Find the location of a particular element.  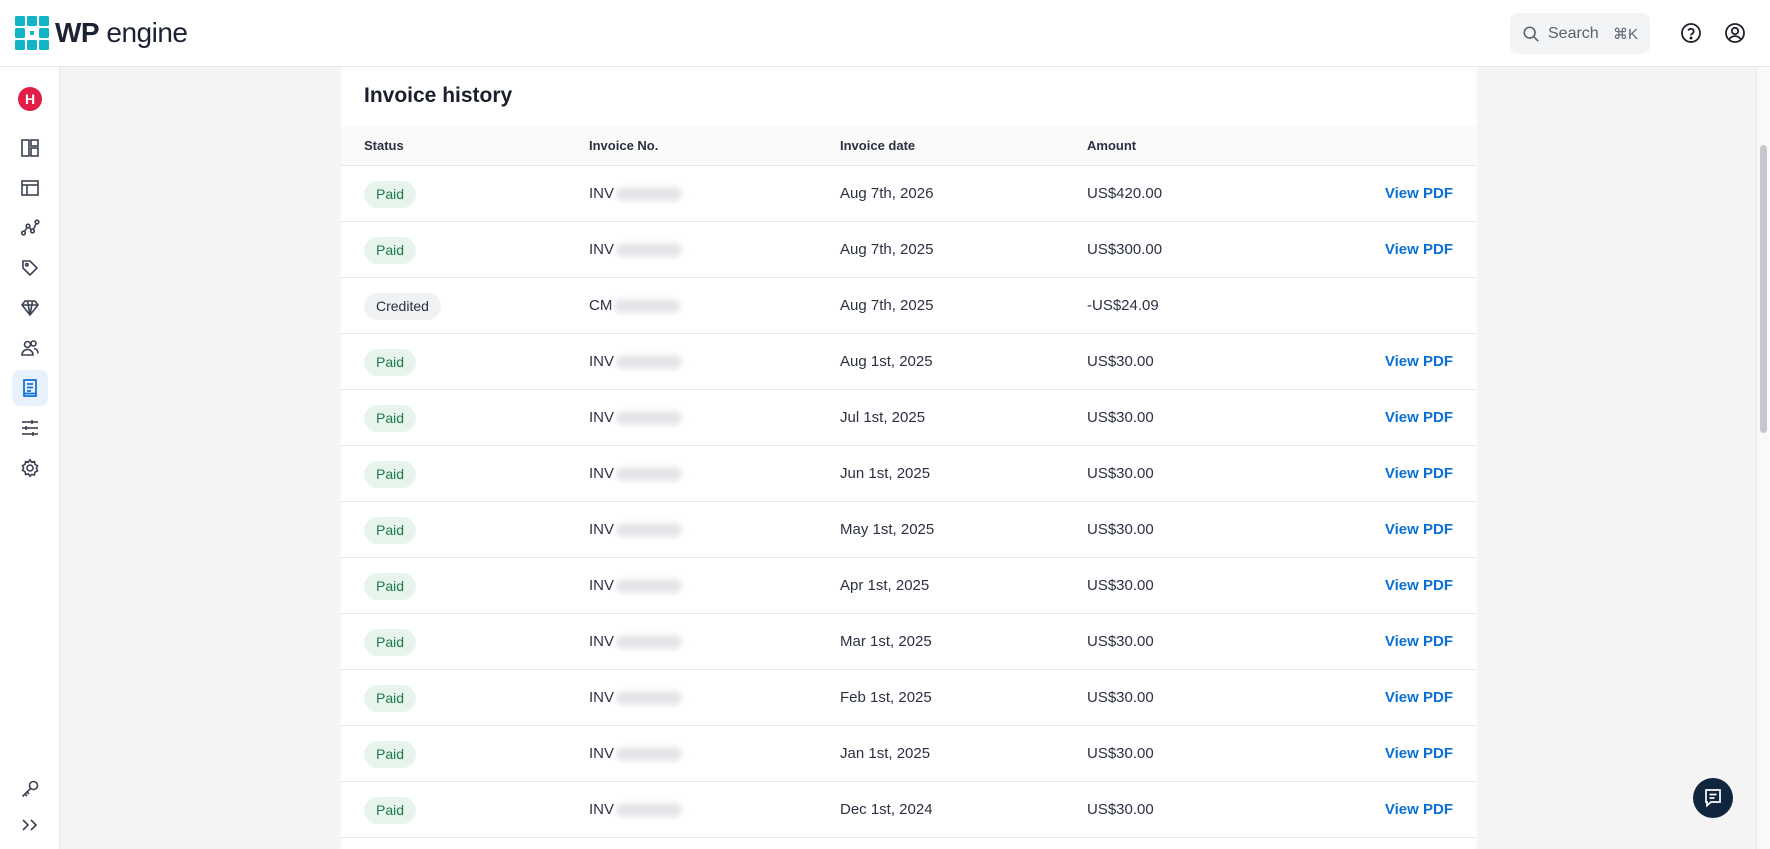

dashboard-icon is located at coordinates (30, 148).